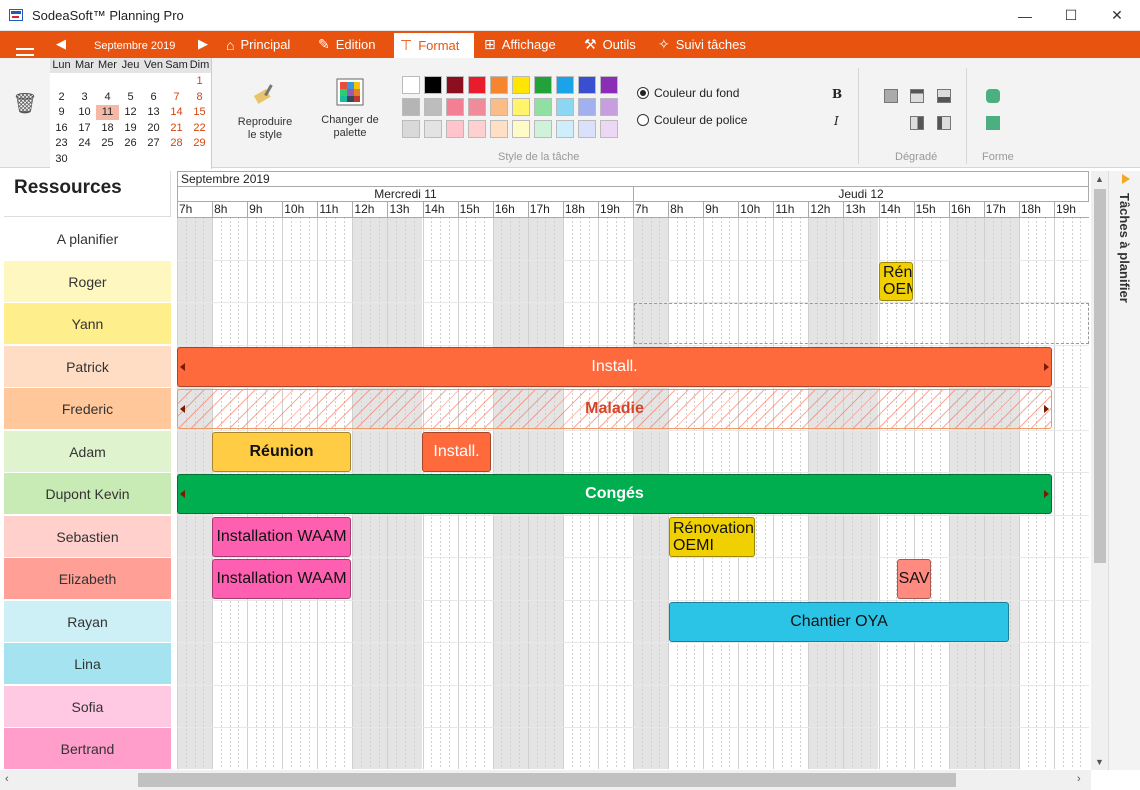 The width and height of the screenshot is (1140, 790). Describe the element at coordinates (87, 239) in the screenshot. I see `resource-row: A planifier` at that location.